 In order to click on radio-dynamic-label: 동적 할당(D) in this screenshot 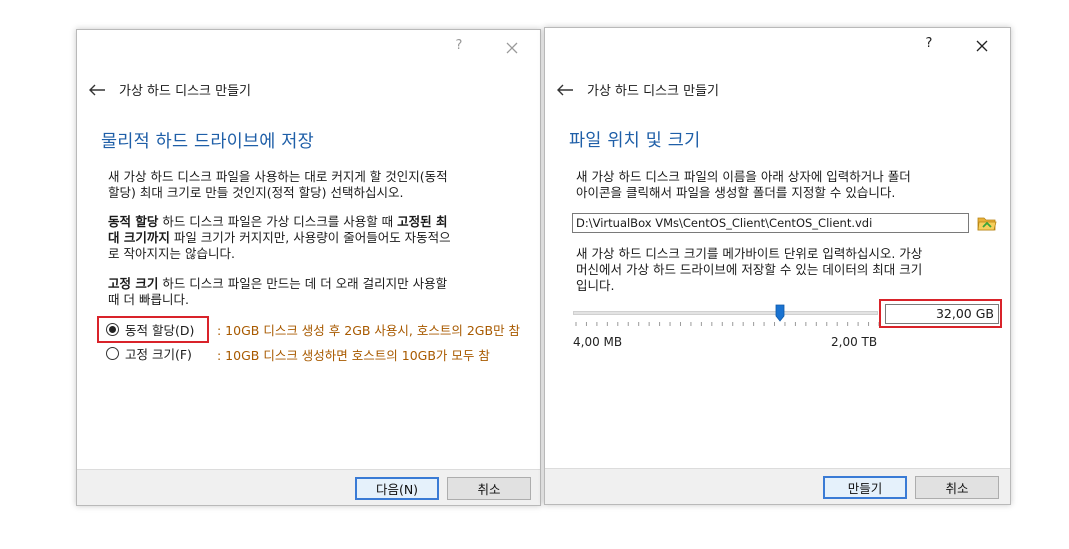, I will do `click(160, 330)`.